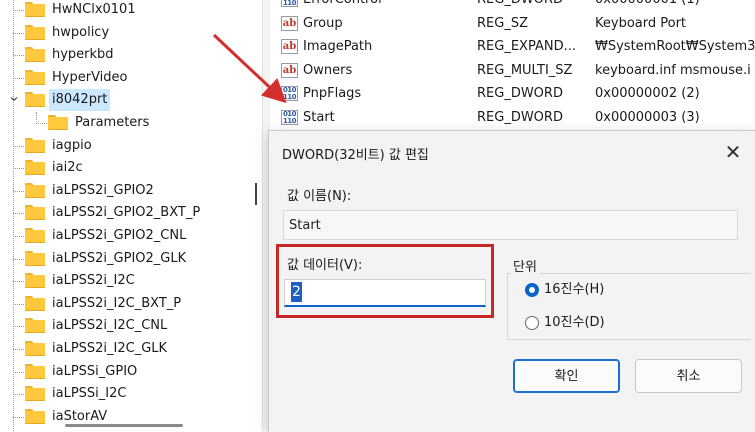 This screenshot has height=432, width=755. I want to click on tree-item-label: iaLPSSi_I2C, so click(89, 394).